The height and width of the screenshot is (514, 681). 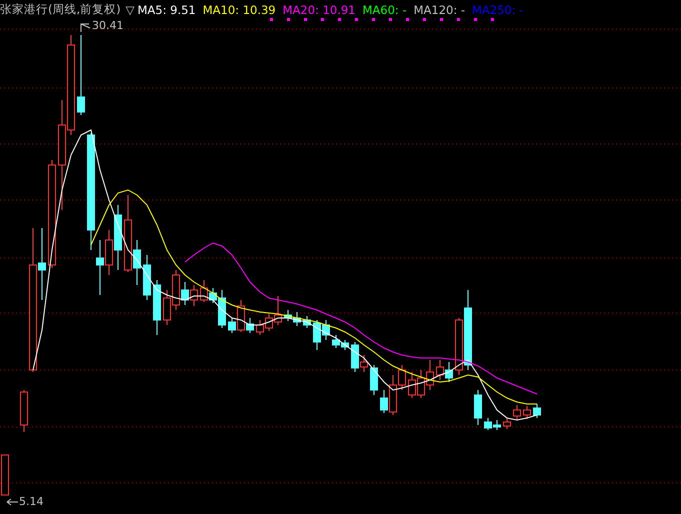 I want to click on low-arrow-icon, so click(x=12, y=502).